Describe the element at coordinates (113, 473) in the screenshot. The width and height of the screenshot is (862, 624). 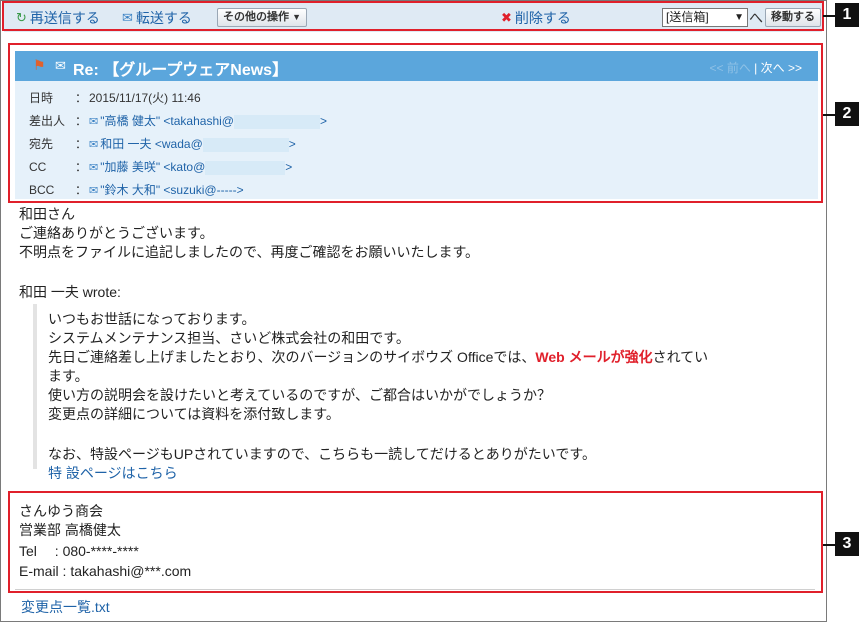
I see `special-page-link: 特 設ページはこちら` at that location.